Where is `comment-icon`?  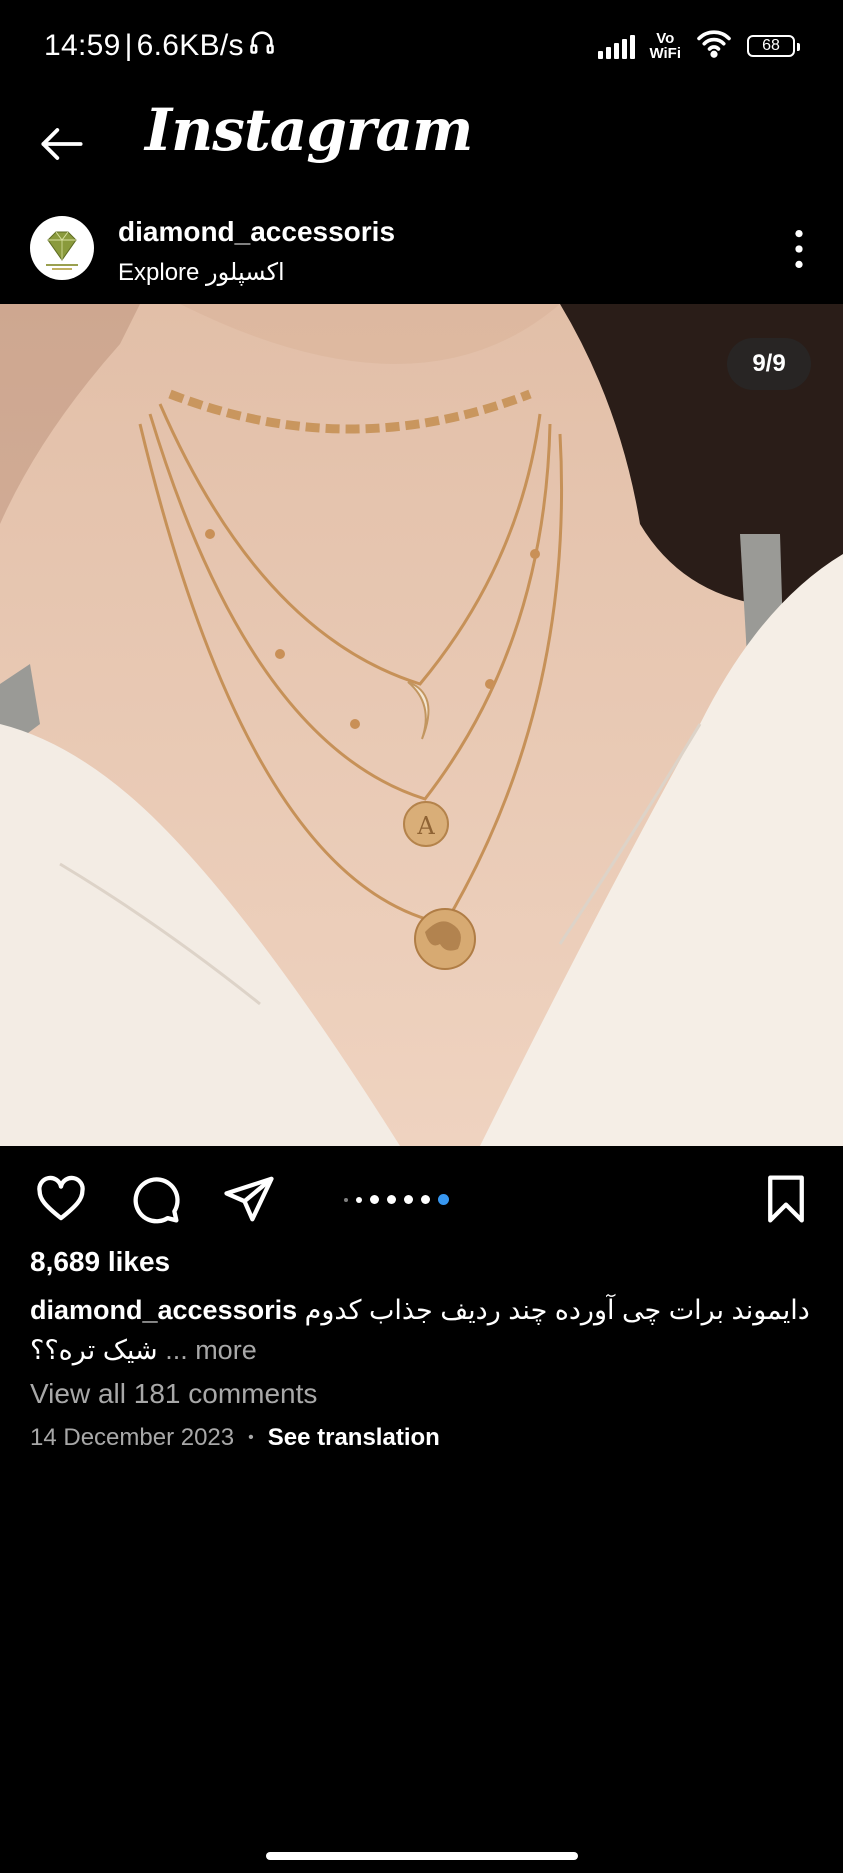 comment-icon is located at coordinates (156, 1200).